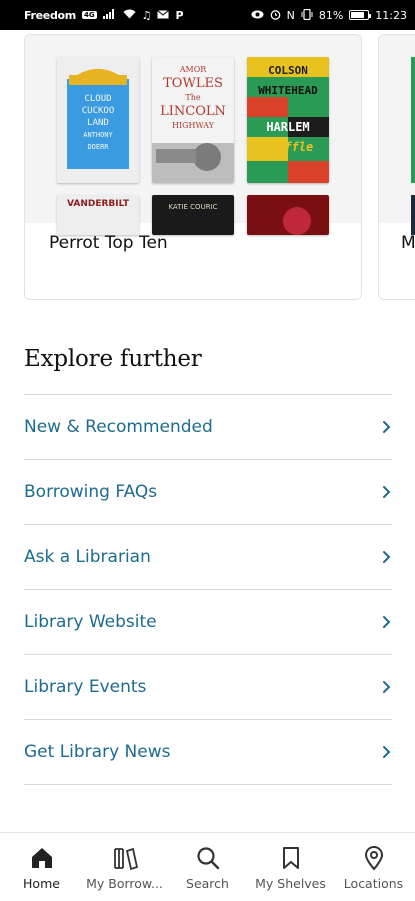 The width and height of the screenshot is (415, 901). What do you see at coordinates (193, 125) in the screenshot?
I see `cover-text: HIGHWAY` at bounding box center [193, 125].